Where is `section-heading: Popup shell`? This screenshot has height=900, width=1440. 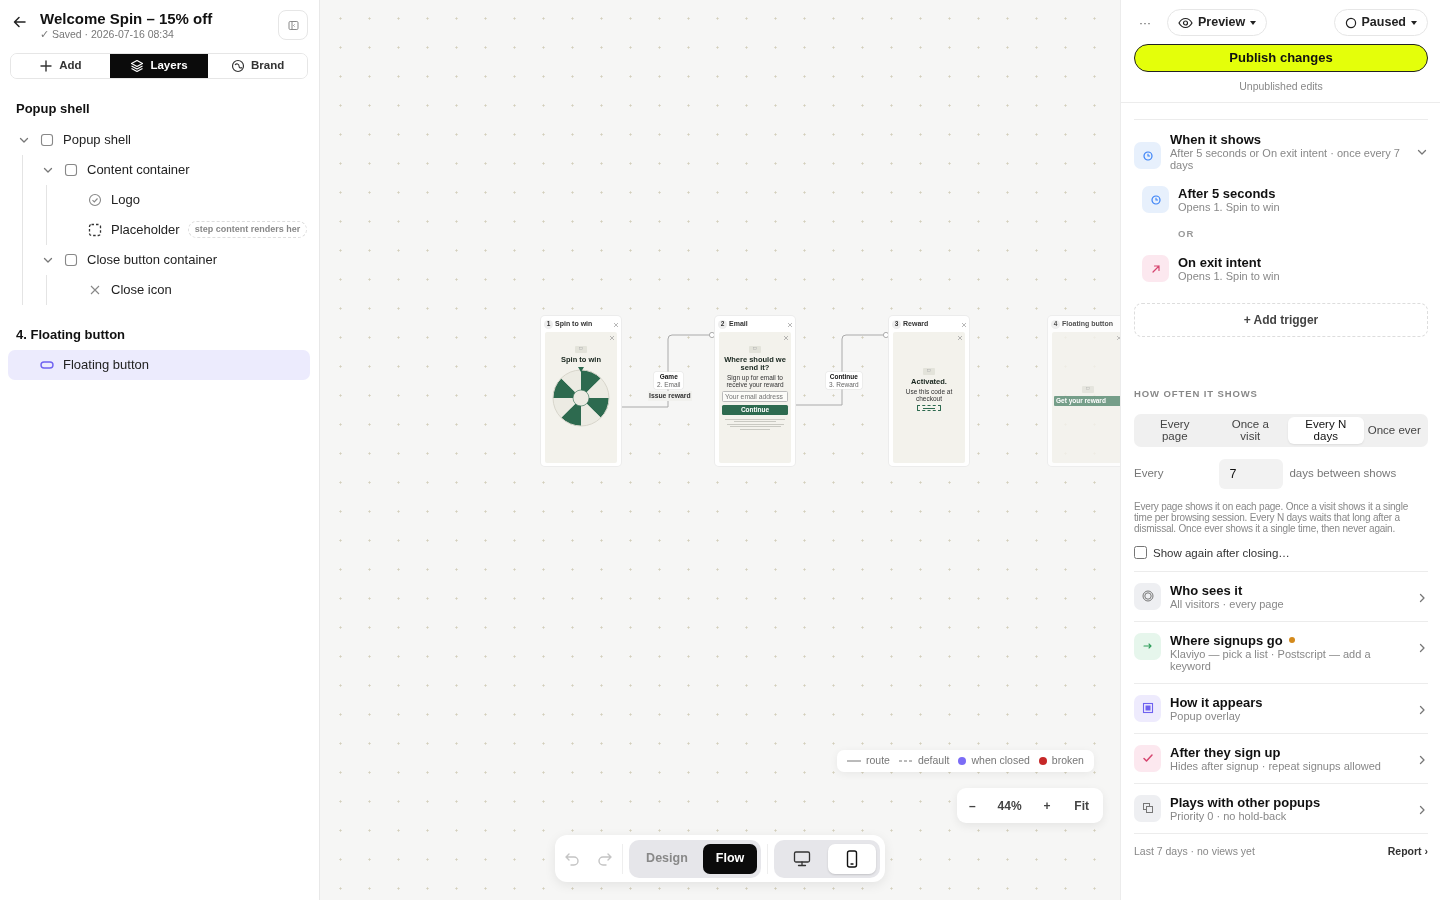 section-heading: Popup shell is located at coordinates (53, 109).